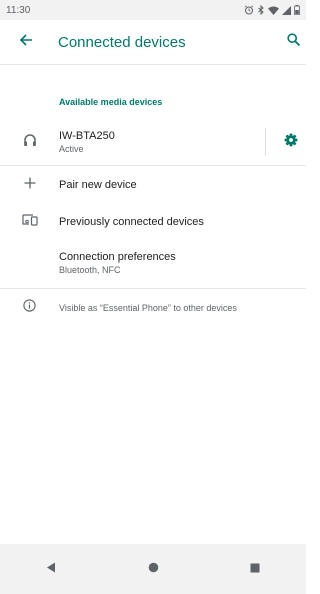  What do you see at coordinates (18, 10) in the screenshot?
I see `status-time: 11:30` at bounding box center [18, 10].